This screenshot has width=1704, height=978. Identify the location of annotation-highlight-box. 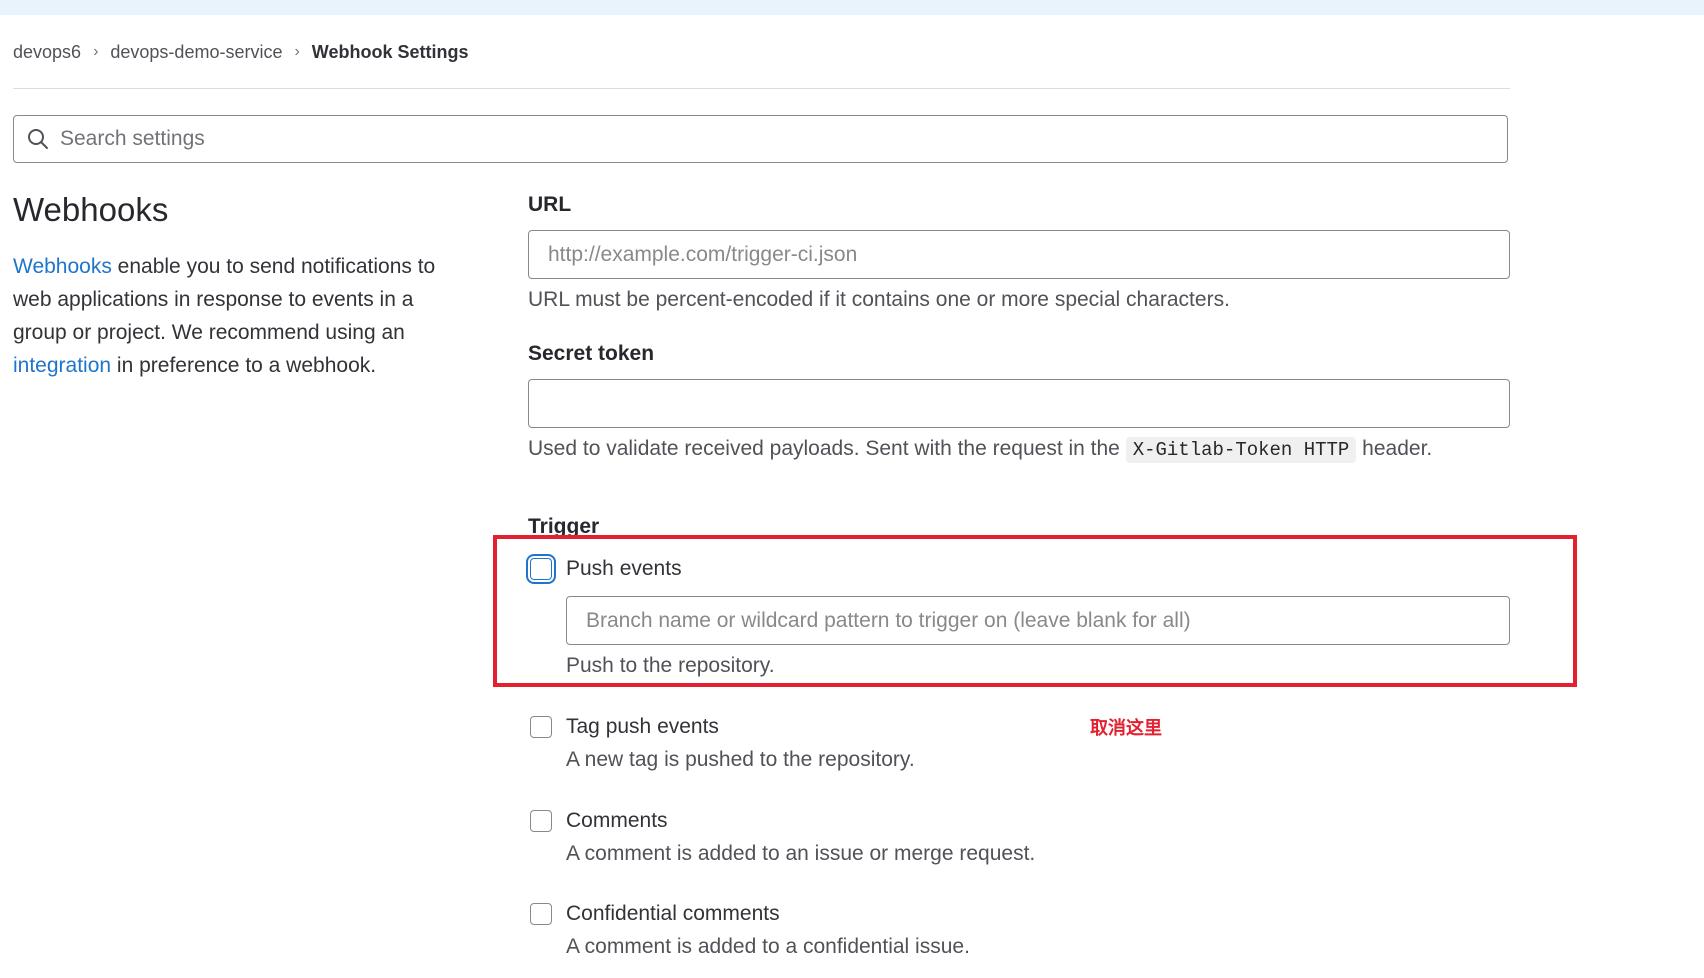
(1035, 611).